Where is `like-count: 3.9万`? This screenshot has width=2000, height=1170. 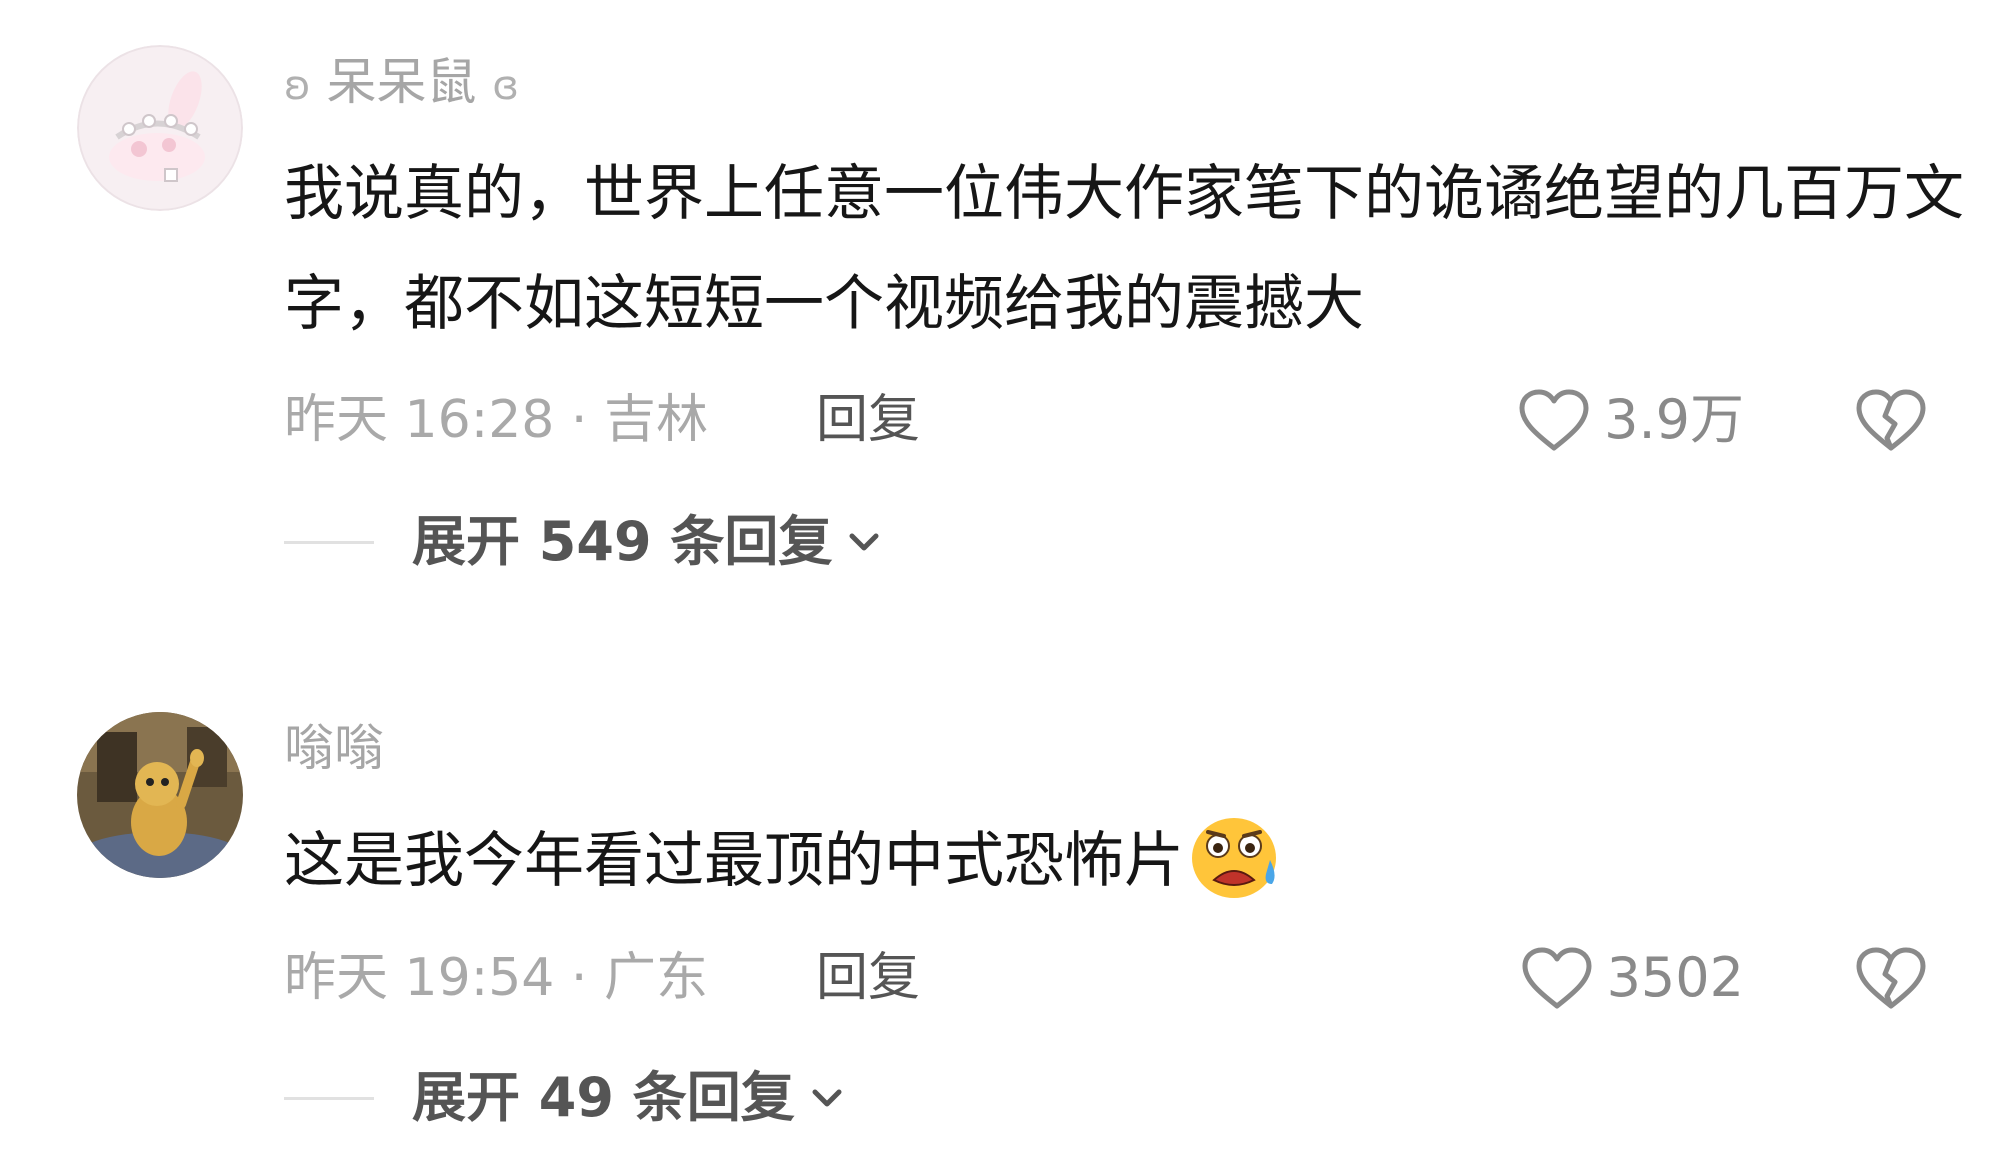 like-count: 3.9万 is located at coordinates (1674, 419).